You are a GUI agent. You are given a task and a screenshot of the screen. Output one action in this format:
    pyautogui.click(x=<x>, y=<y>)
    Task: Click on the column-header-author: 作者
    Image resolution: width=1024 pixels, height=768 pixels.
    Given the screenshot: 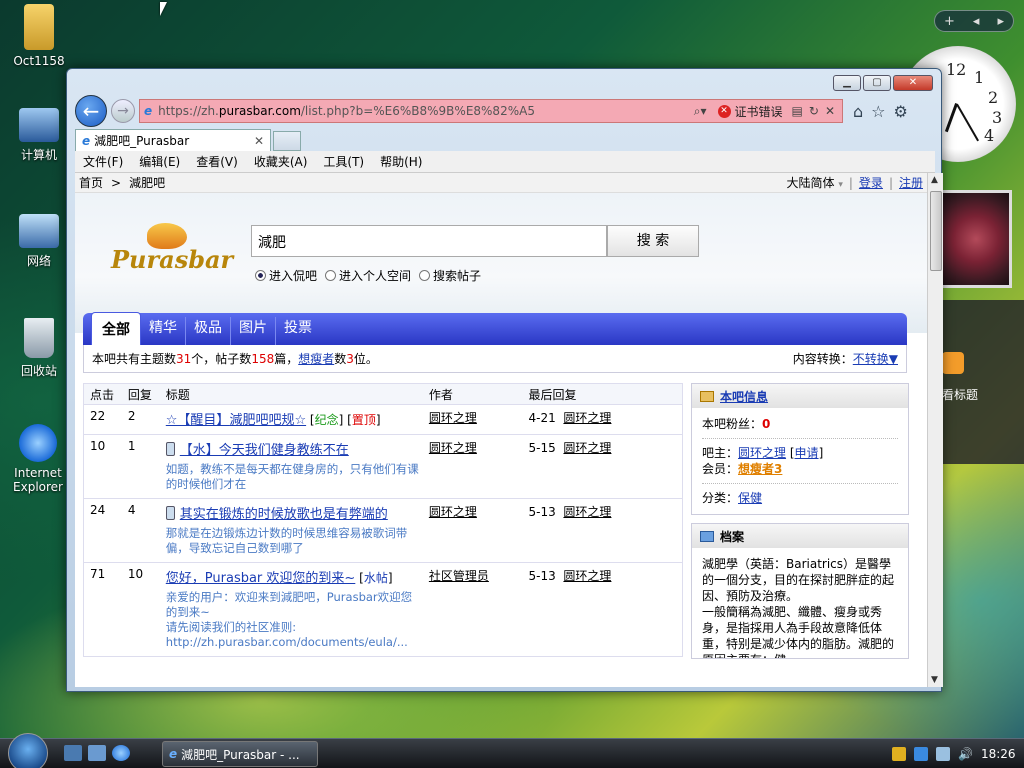 What is the action you would take?
    pyautogui.click(x=440, y=394)
    